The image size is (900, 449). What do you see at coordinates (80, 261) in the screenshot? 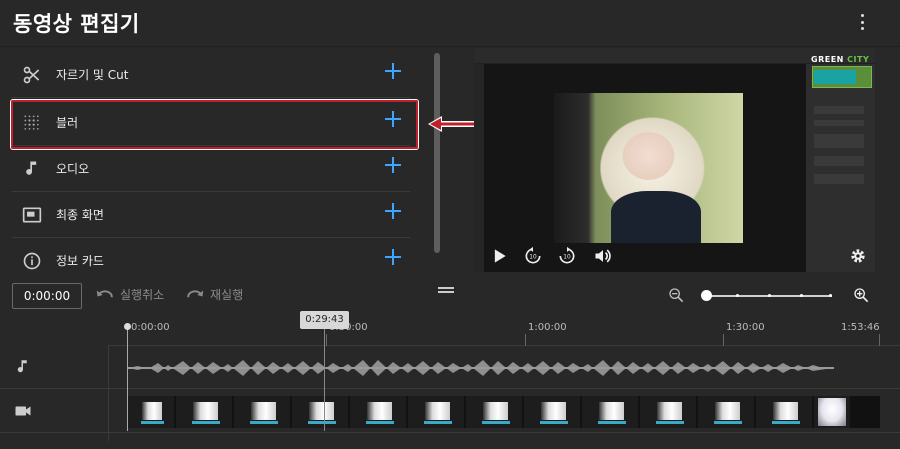
I see `tool-item-label: 정보 카드` at bounding box center [80, 261].